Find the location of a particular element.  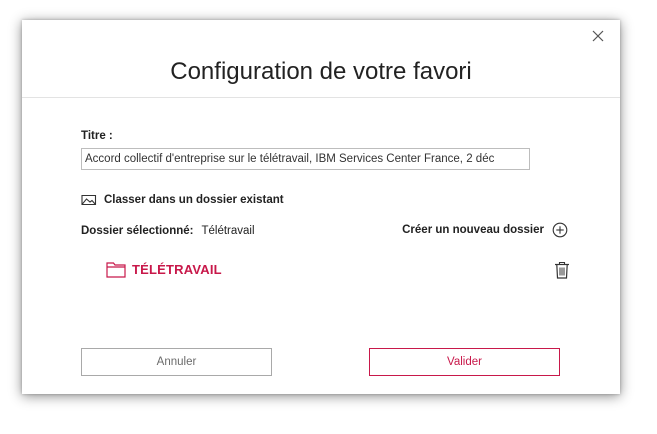

dialog-title: Configuration de votre favori is located at coordinates (321, 71).